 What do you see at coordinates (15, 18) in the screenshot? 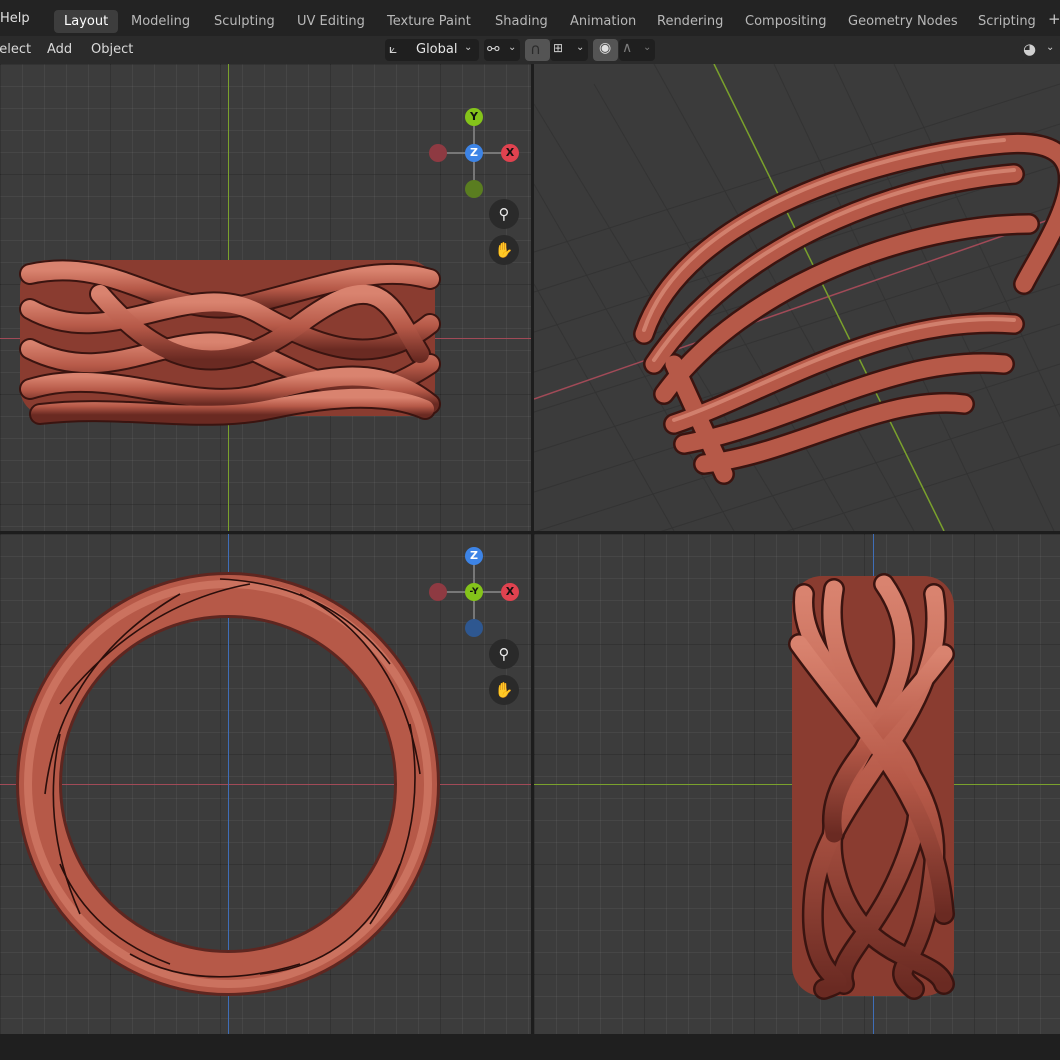
I see `menu-help: Help` at bounding box center [15, 18].